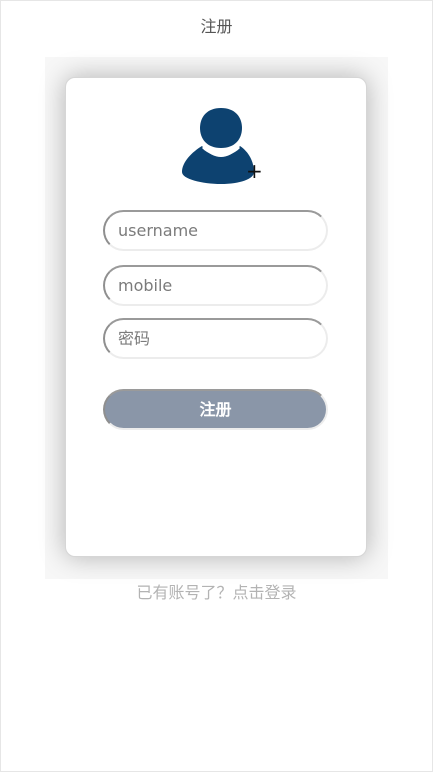 Image resolution: width=433 pixels, height=772 pixels. What do you see at coordinates (215, 338) in the screenshot?
I see `password-input` at bounding box center [215, 338].